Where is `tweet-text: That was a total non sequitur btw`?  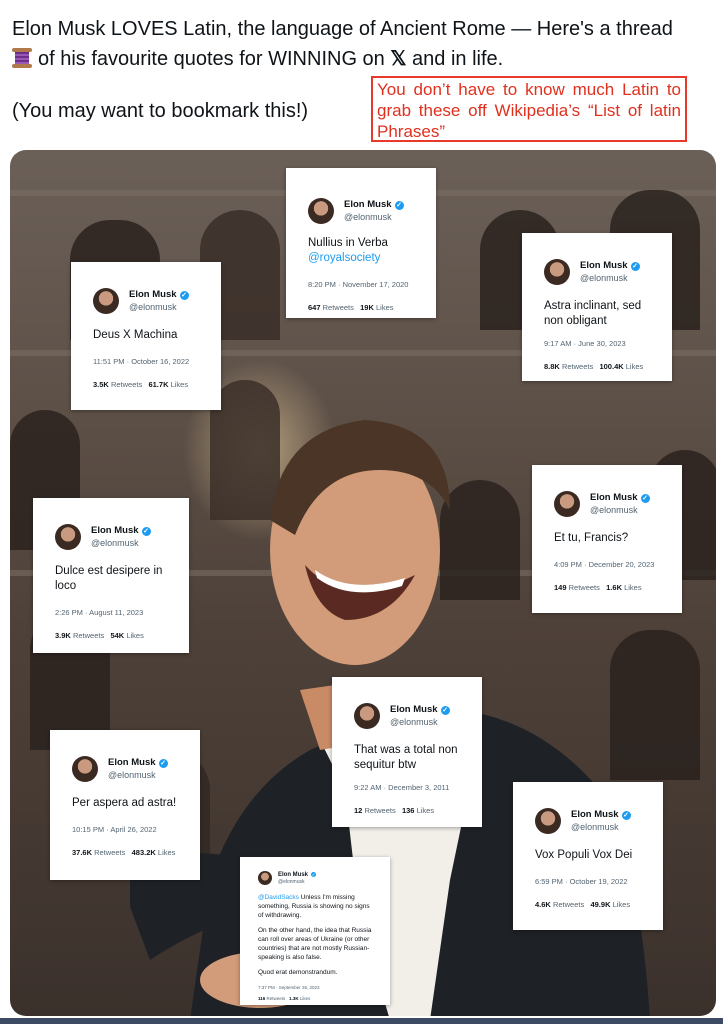 tweet-text: That was a total non sequitur btw is located at coordinates (406, 757).